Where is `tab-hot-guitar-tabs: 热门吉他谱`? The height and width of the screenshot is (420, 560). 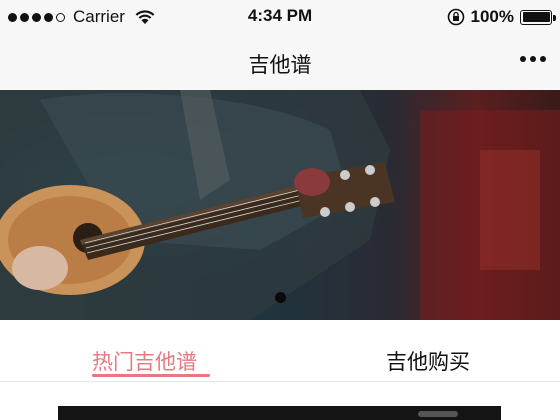 tab-hot-guitar-tabs: 热门吉他谱 is located at coordinates (144, 361).